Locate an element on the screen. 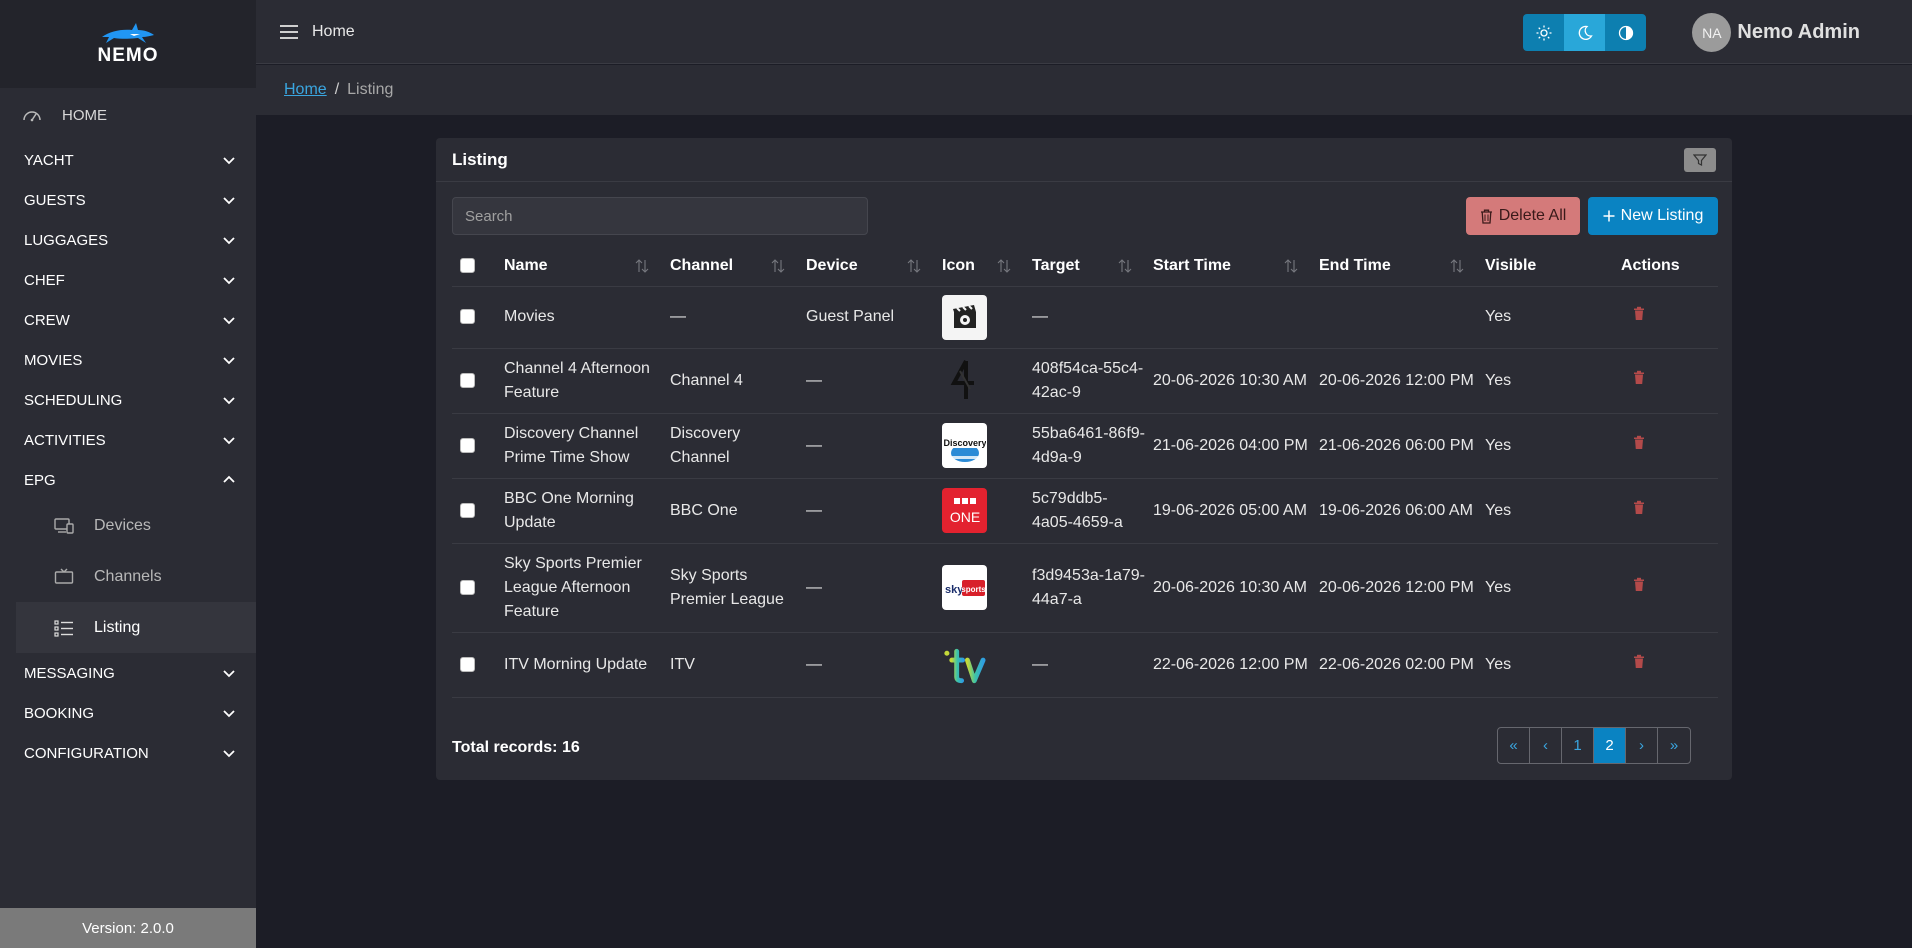 The height and width of the screenshot is (948, 1912). first-page-button: « is located at coordinates (1514, 745).